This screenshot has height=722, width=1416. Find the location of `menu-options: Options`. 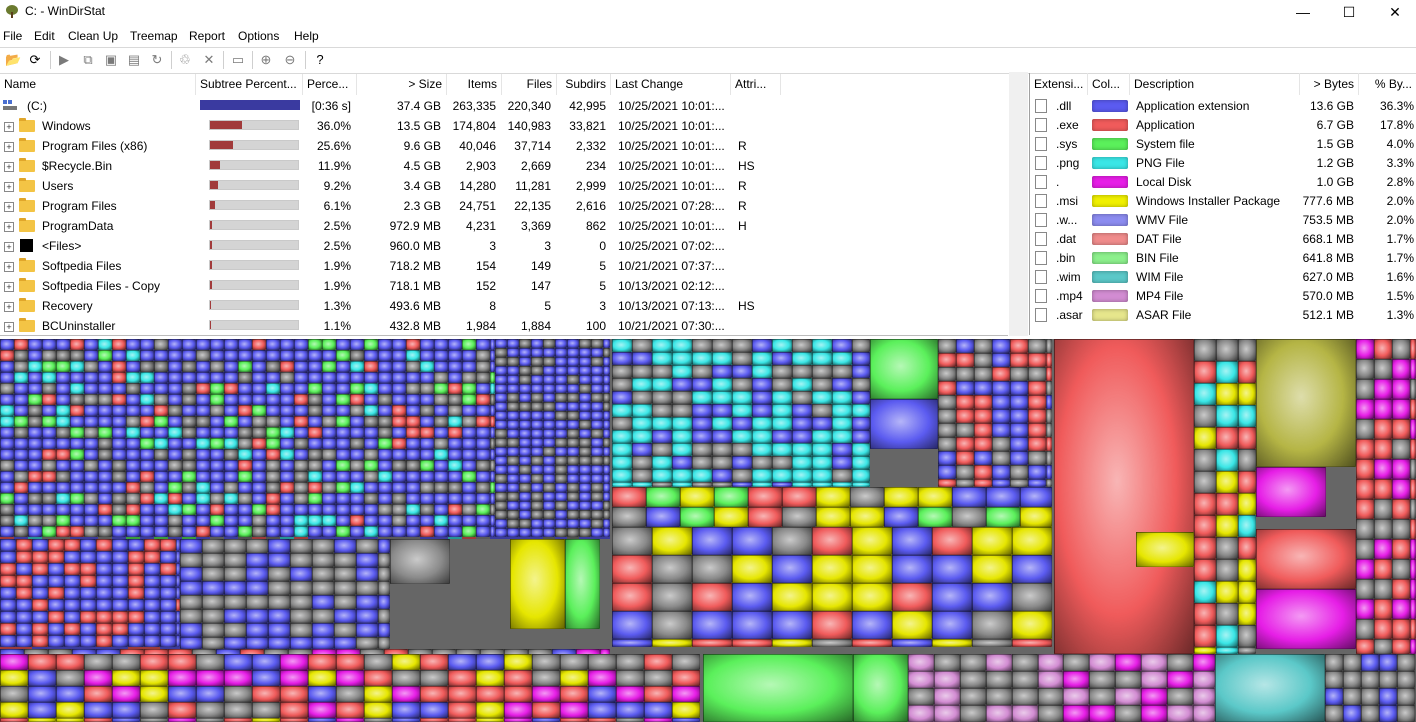

menu-options: Options is located at coordinates (258, 36).